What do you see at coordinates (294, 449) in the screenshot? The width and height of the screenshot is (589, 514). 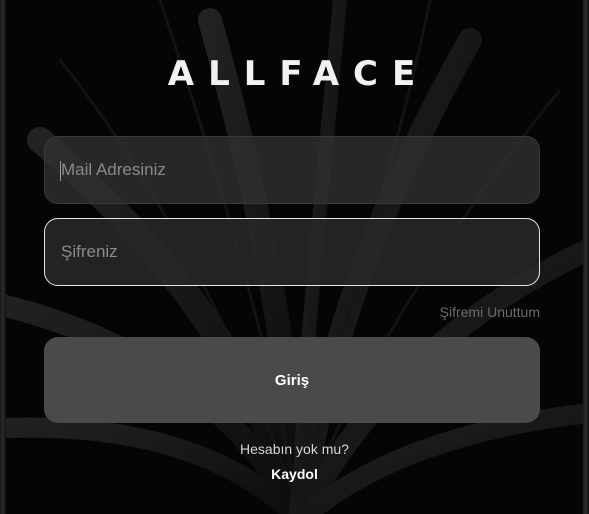 I see `signup-prompt: Hesabın yok mu?` at bounding box center [294, 449].